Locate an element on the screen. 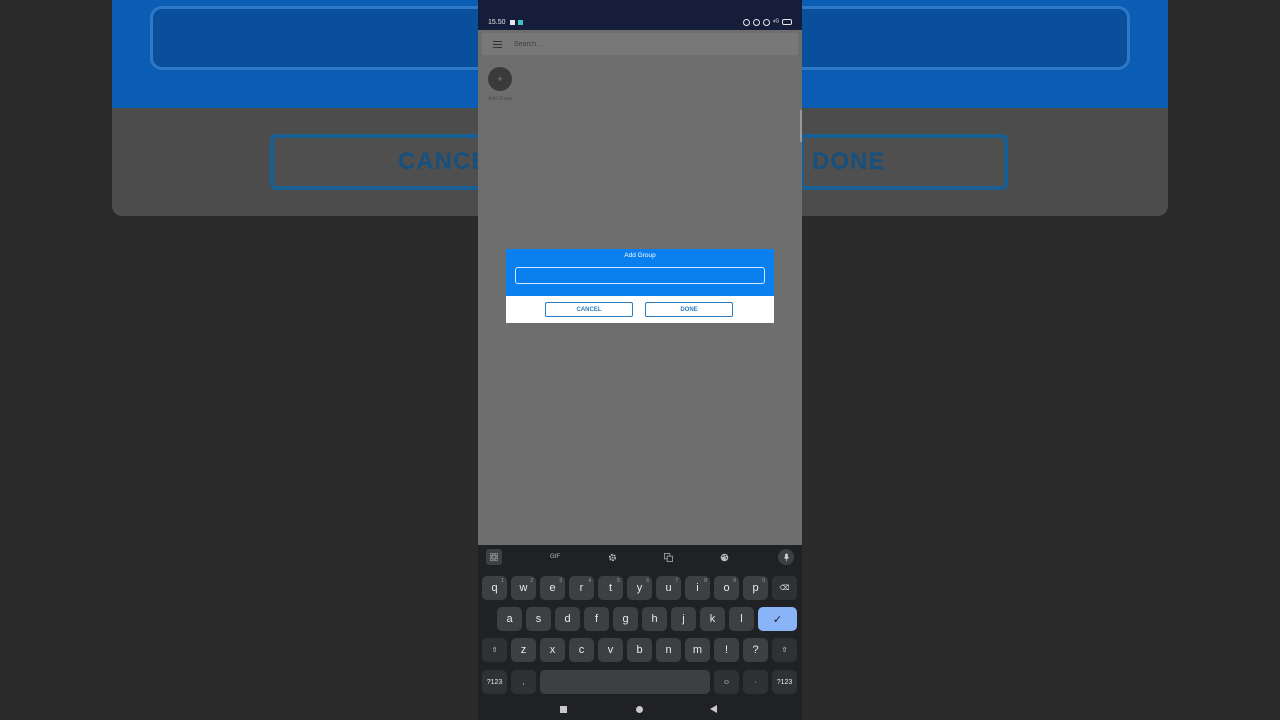 This screenshot has width=1280, height=720. key-u: u7 is located at coordinates (668, 588).